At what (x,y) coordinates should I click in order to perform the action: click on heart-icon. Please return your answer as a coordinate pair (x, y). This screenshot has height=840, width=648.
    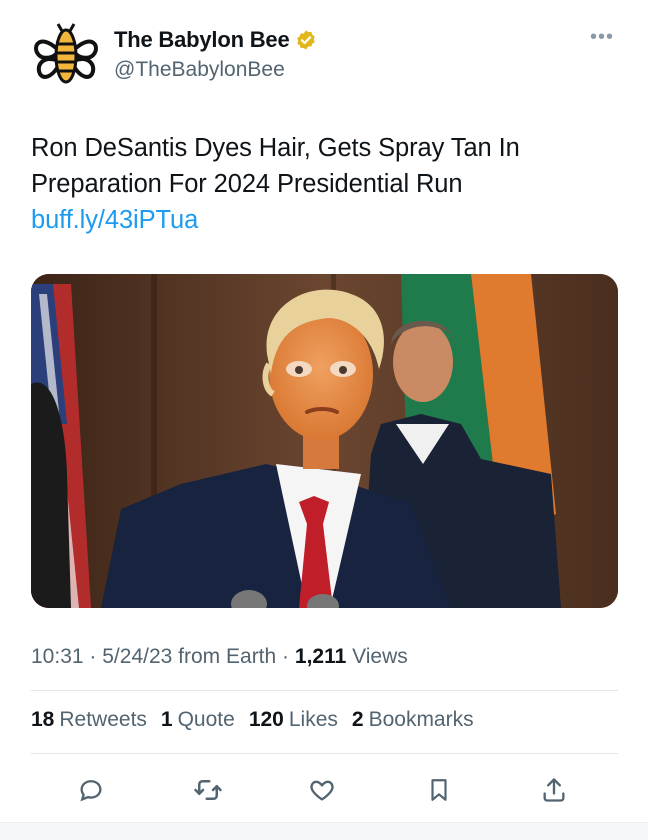
    Looking at the image, I should click on (322, 790).